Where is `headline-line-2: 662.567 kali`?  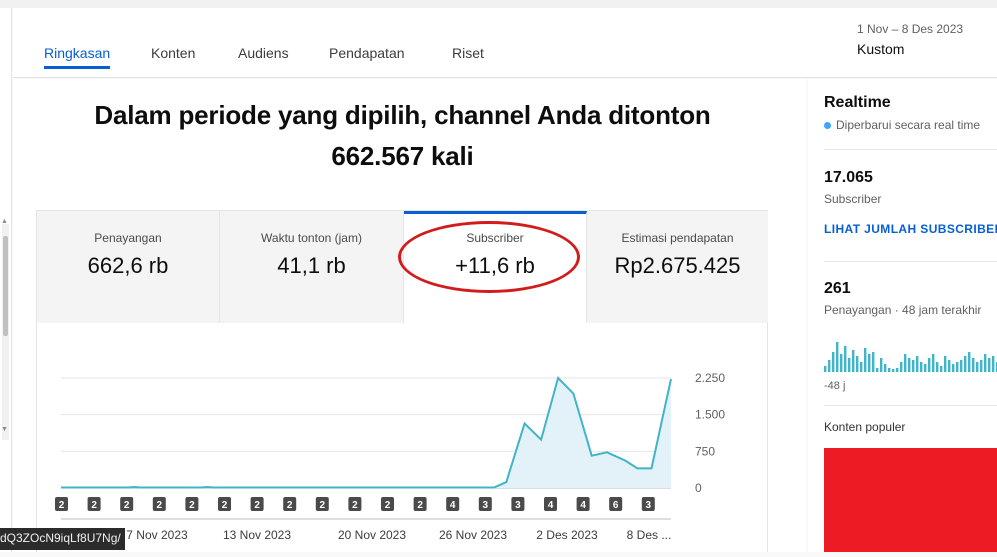 headline-line-2: 662.567 kali is located at coordinates (402, 156).